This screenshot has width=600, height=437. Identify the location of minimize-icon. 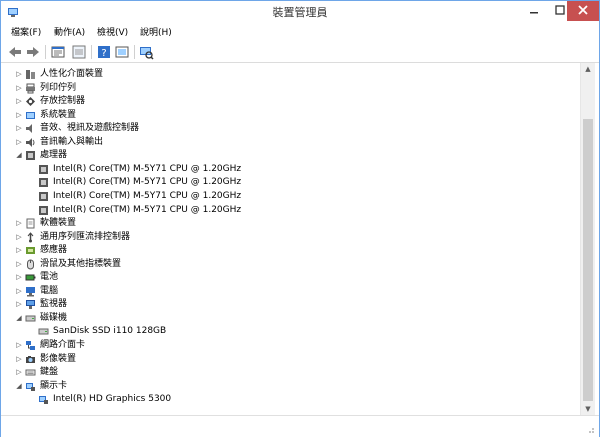
(534, 13).